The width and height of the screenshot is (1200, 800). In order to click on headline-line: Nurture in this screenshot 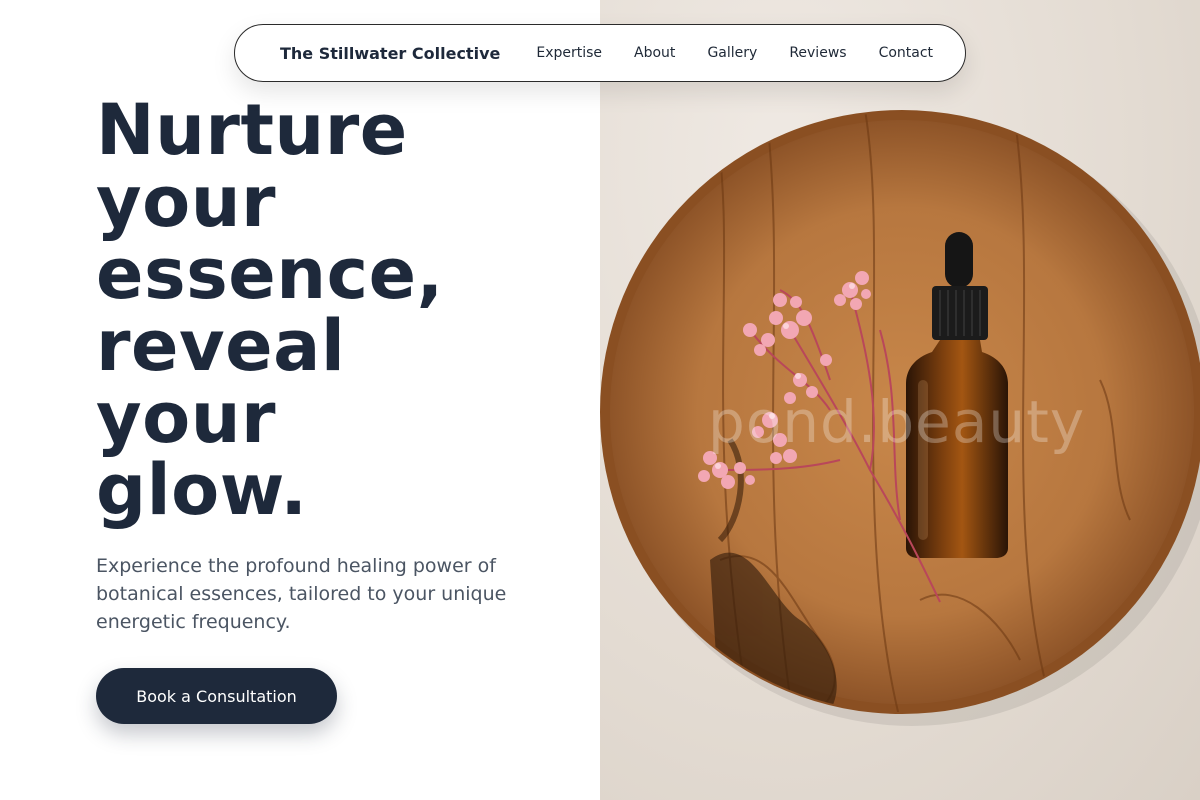, I will do `click(252, 130)`.